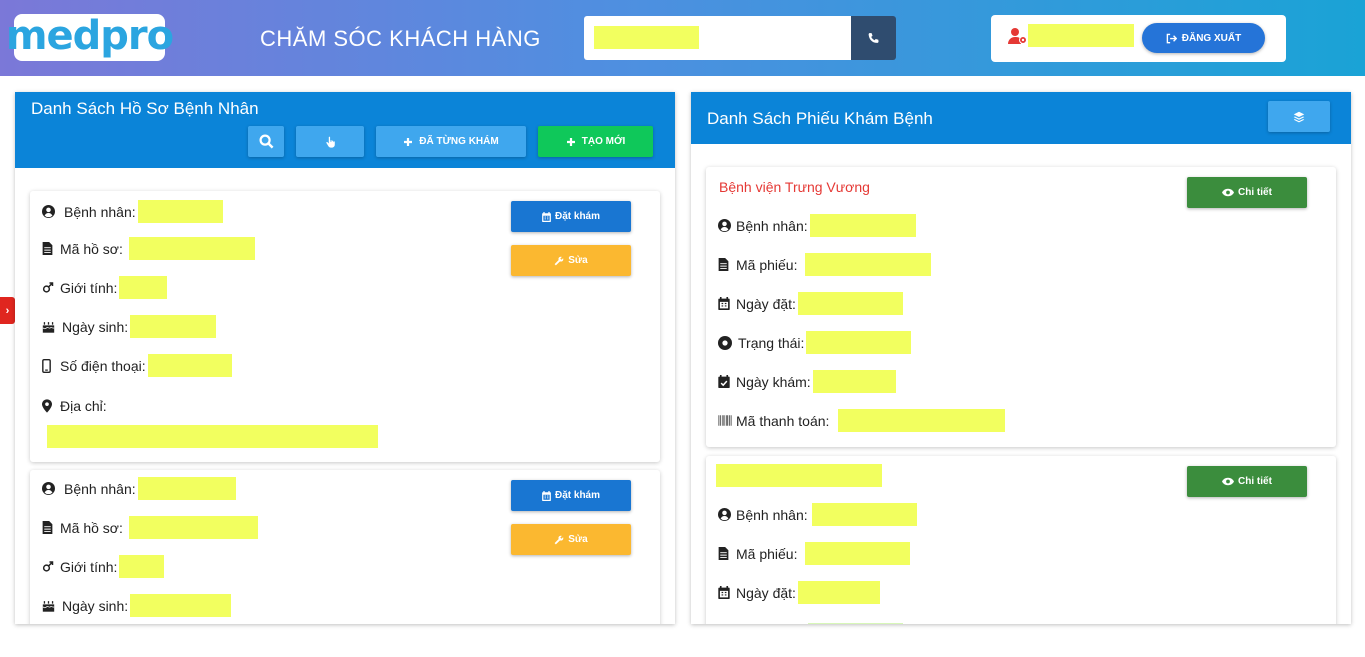  What do you see at coordinates (50, 365) in the screenshot?
I see `mobile-icon` at bounding box center [50, 365].